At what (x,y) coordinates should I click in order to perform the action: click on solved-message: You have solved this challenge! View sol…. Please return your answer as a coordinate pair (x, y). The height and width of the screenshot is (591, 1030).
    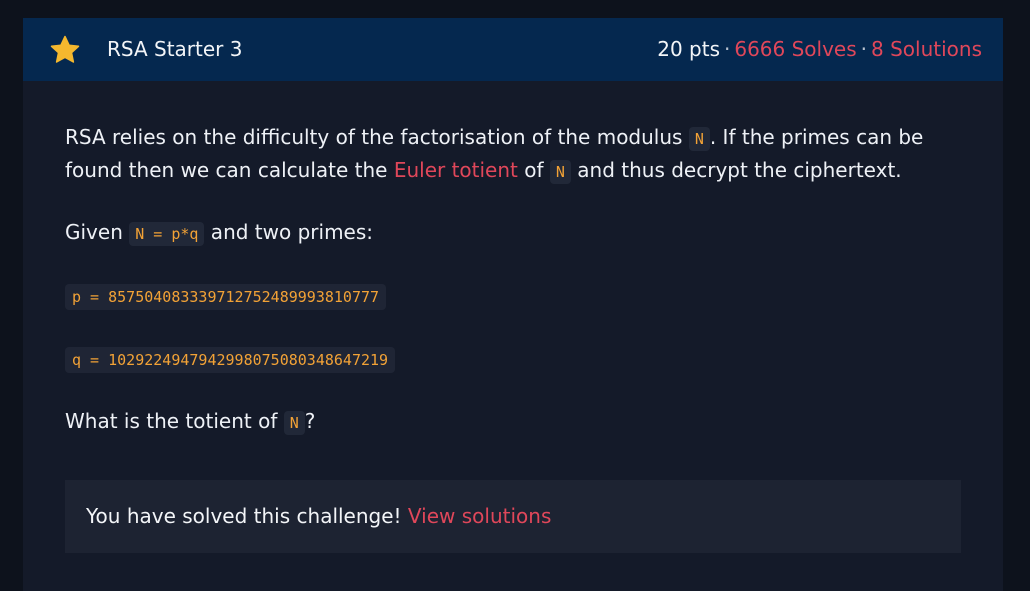
    Looking at the image, I should click on (318, 516).